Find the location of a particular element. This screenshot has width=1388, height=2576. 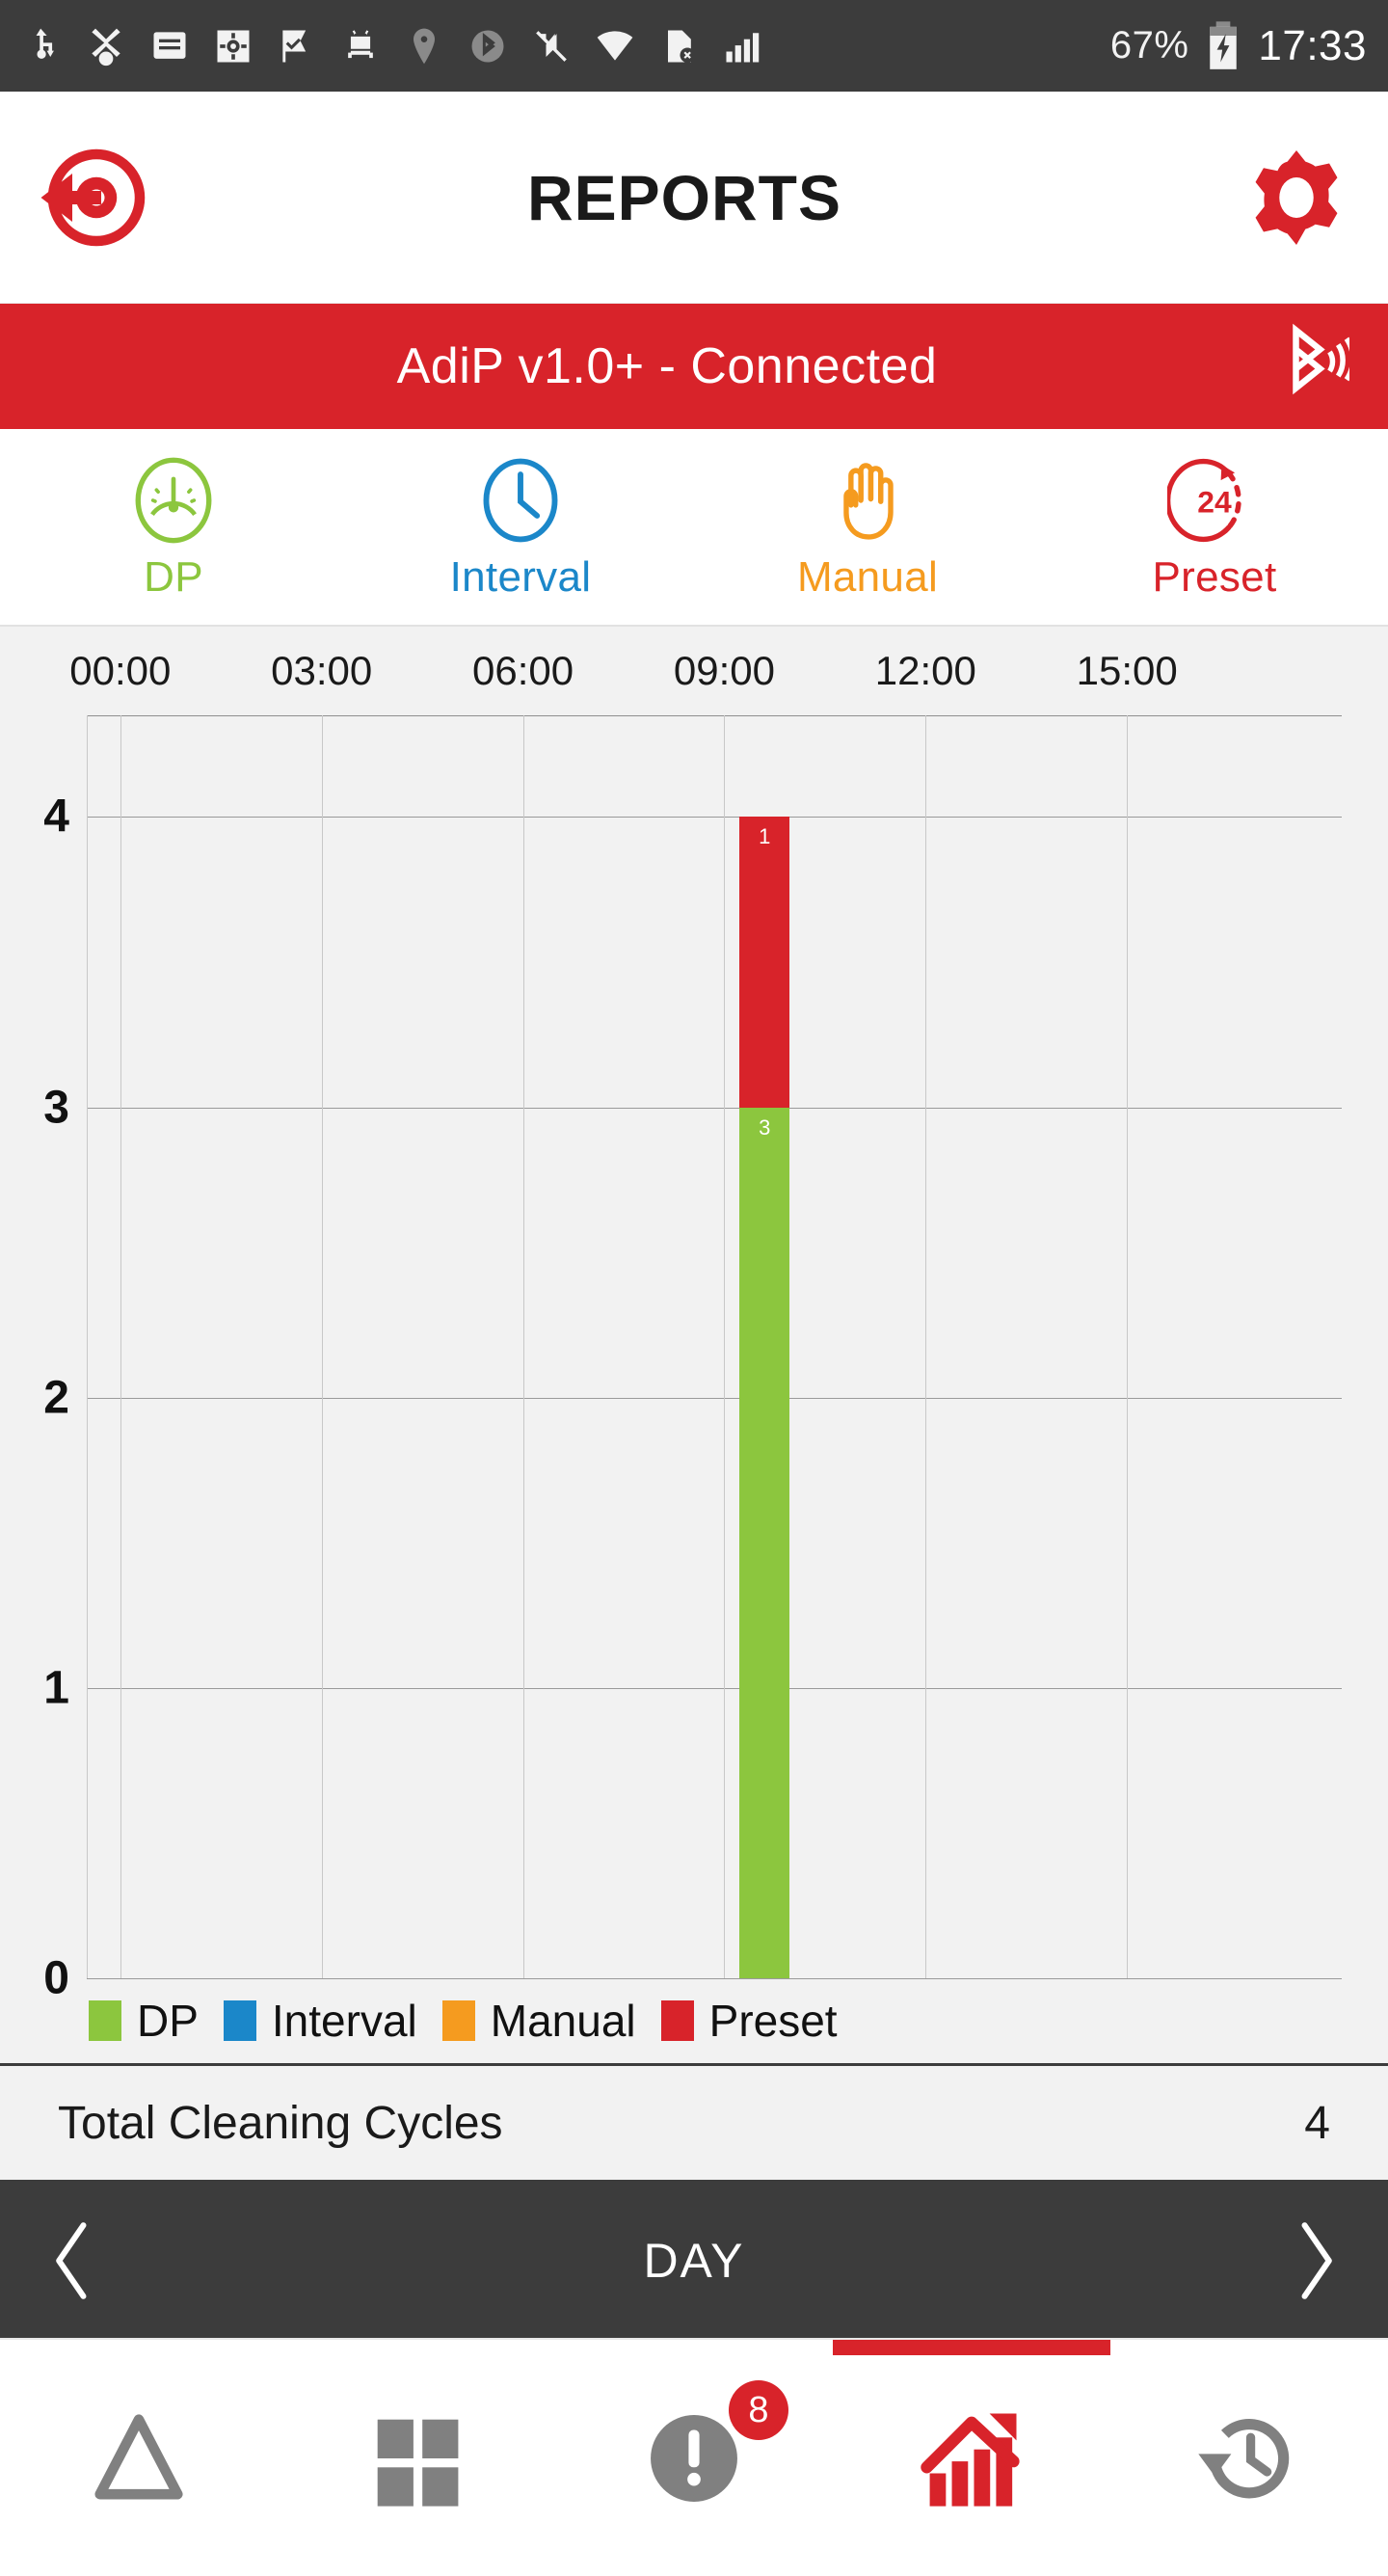

chevron-left-icon is located at coordinates (71, 2260).